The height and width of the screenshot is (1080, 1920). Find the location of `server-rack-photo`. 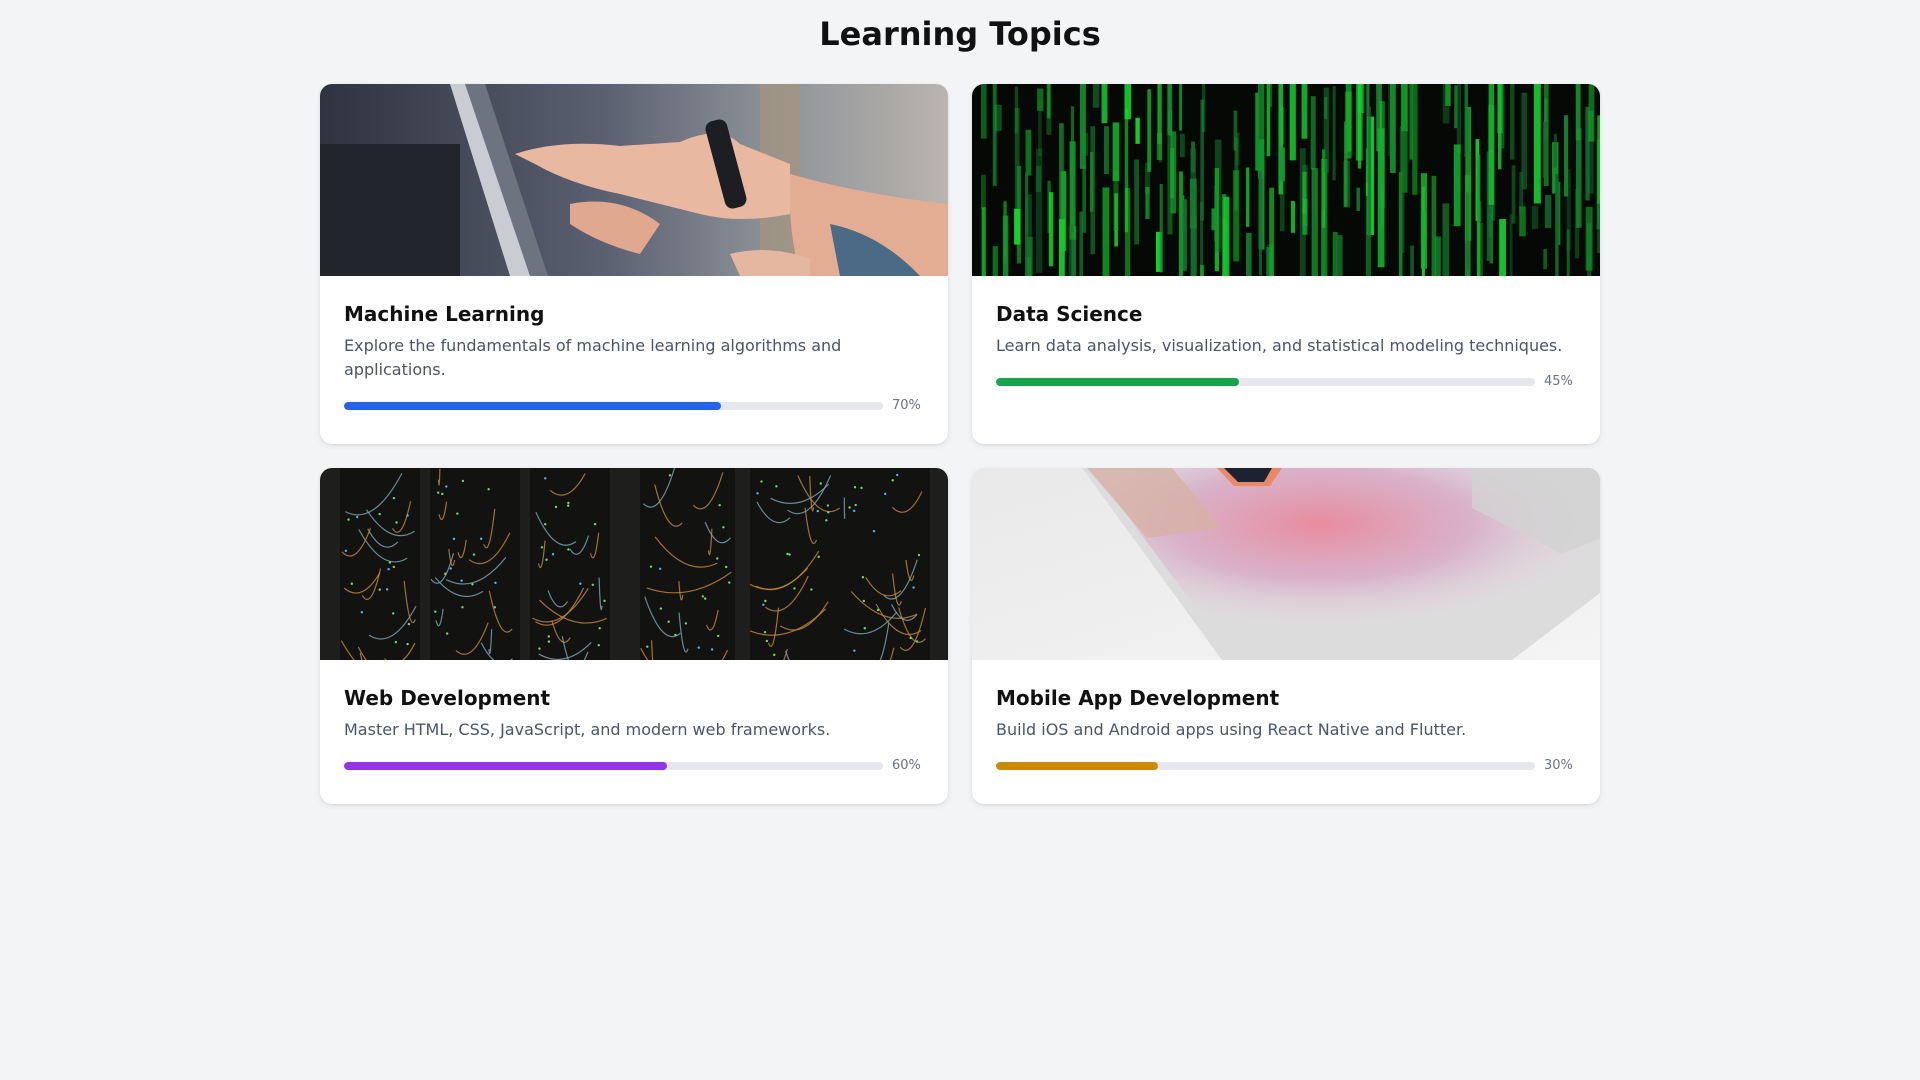

server-rack-photo is located at coordinates (634, 564).